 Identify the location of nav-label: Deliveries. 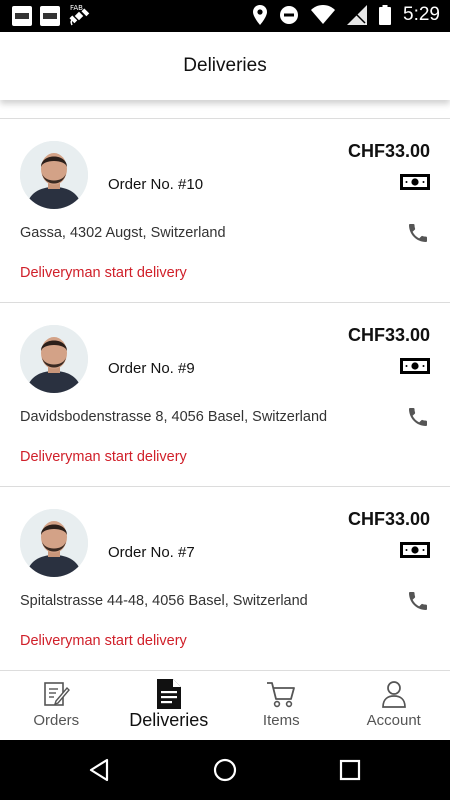
(169, 720).